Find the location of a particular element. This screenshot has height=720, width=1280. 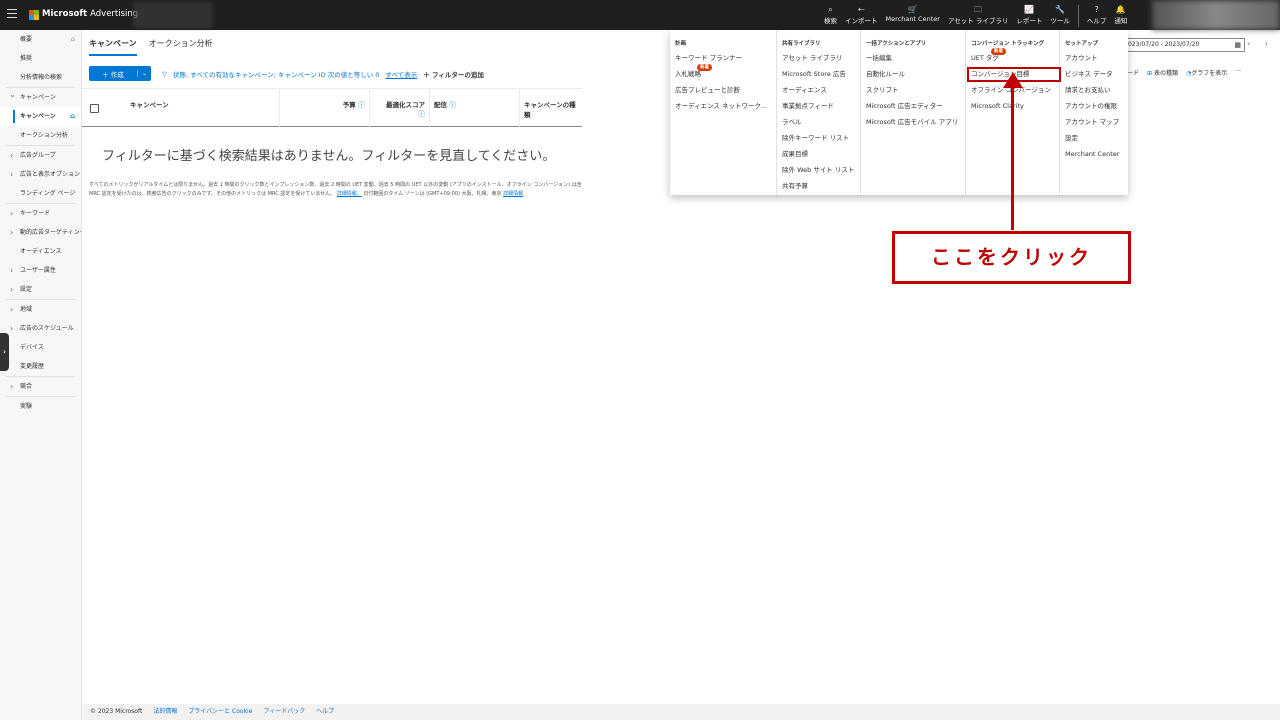

more-options-icon: ··· is located at coordinates (1238, 72).